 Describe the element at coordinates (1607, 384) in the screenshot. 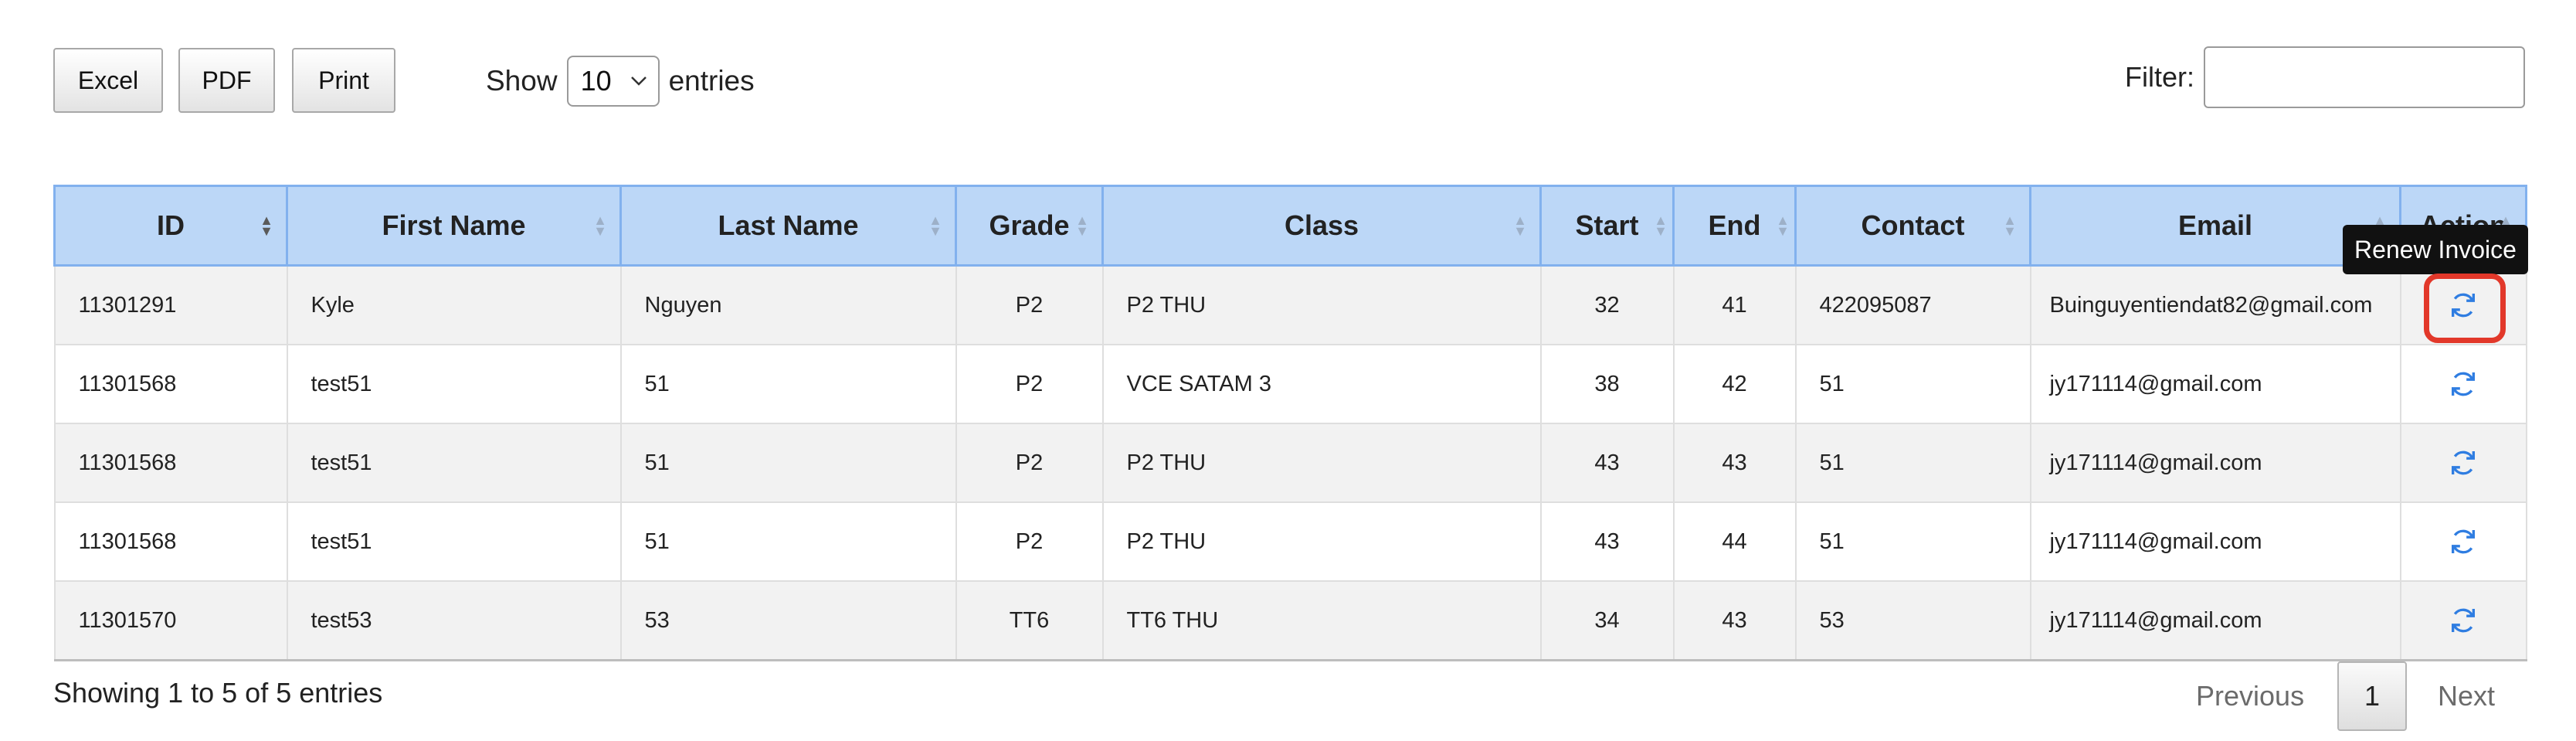

I see `cell-start: 38` at that location.